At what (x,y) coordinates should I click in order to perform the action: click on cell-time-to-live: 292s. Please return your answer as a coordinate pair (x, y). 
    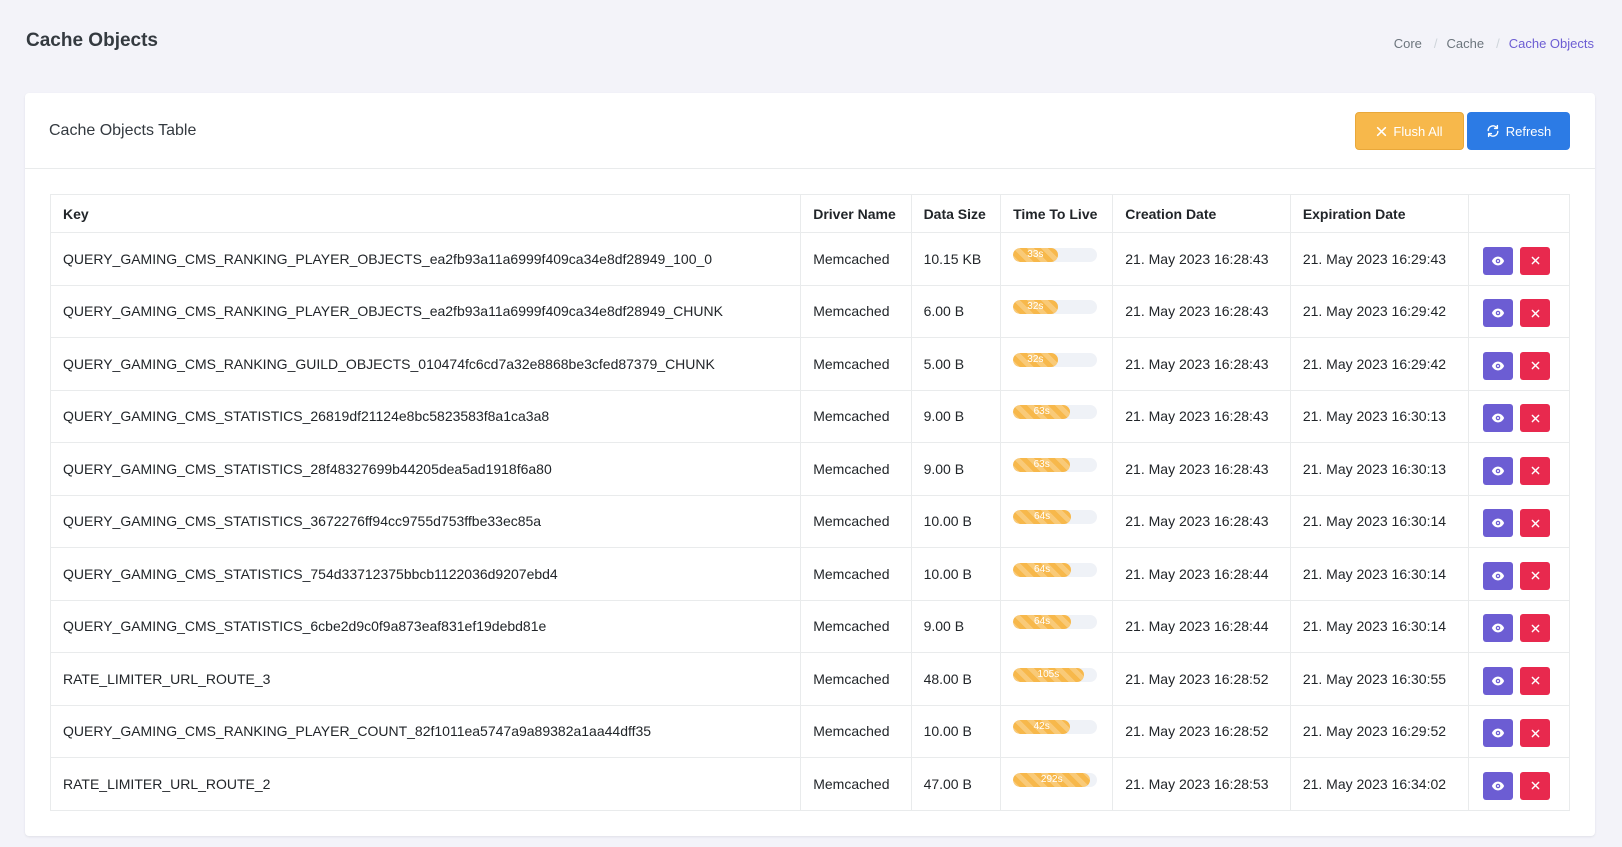
    Looking at the image, I should click on (1057, 784).